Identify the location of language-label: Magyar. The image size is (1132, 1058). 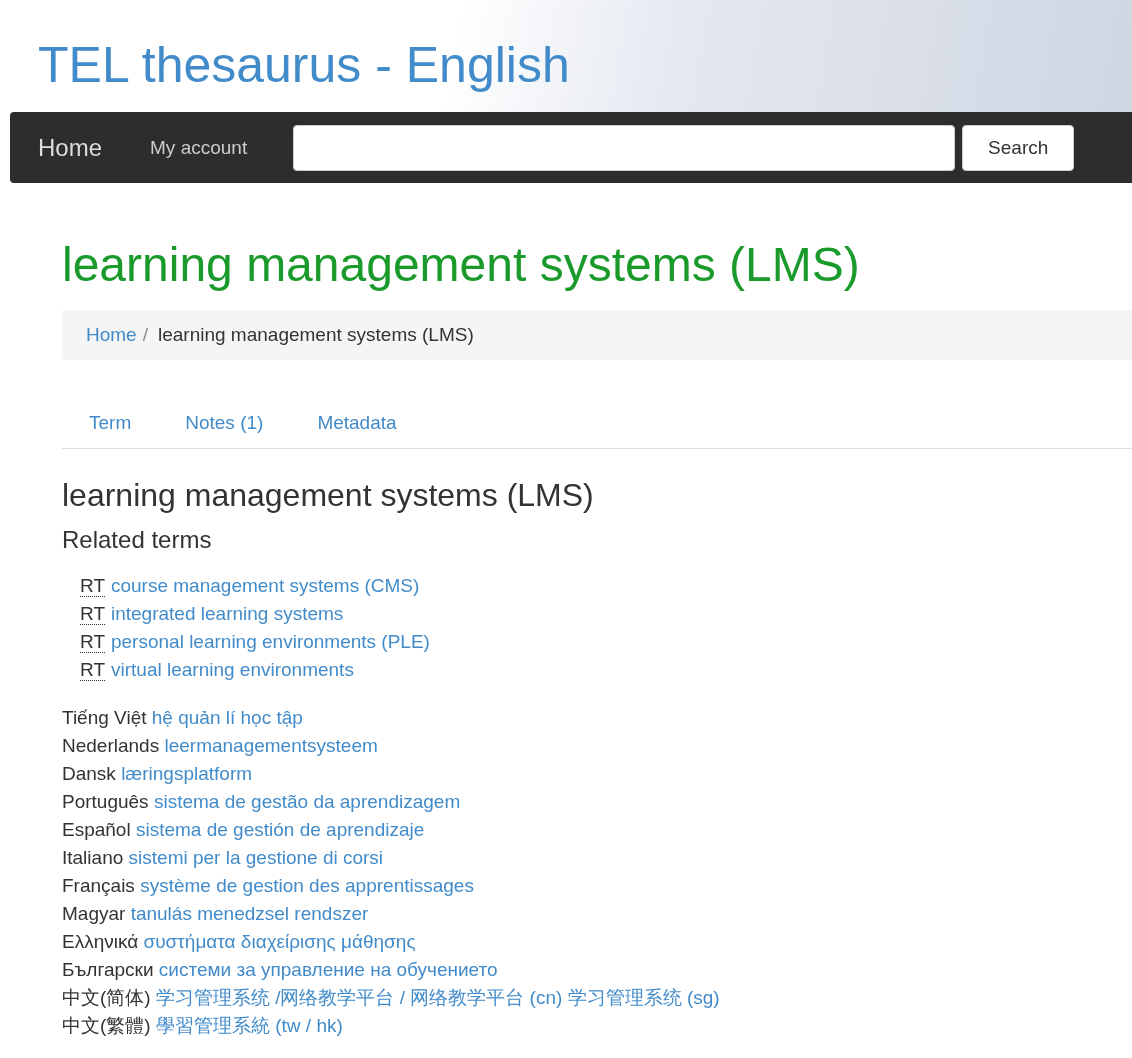
(94, 913).